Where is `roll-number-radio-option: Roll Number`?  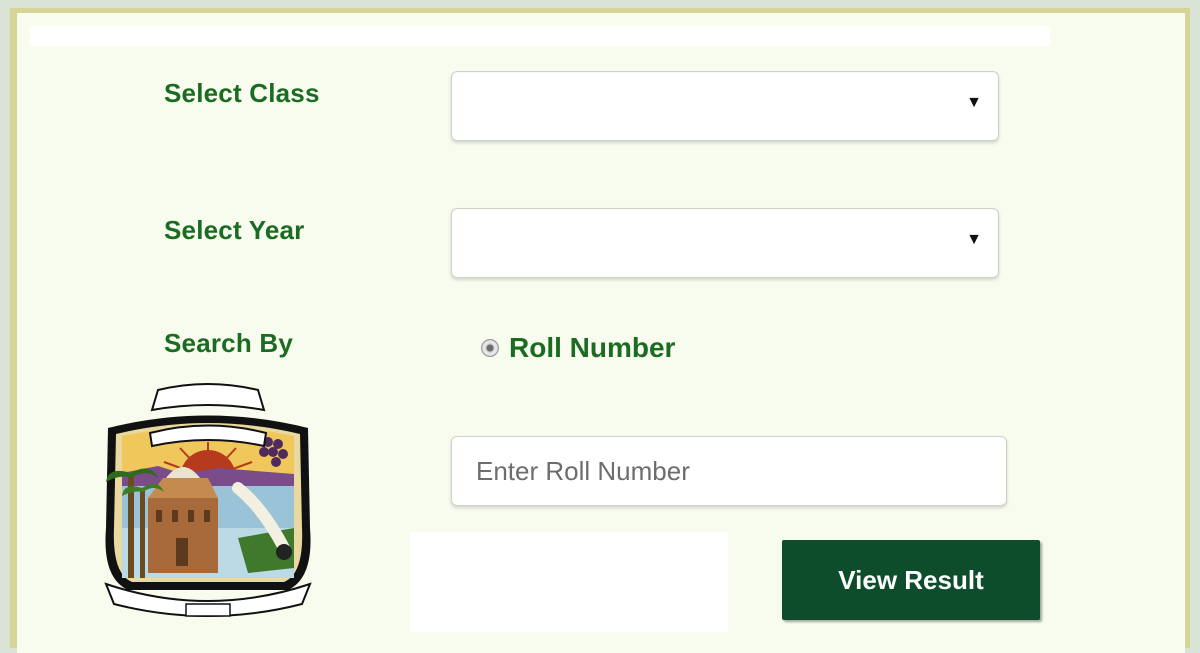 roll-number-radio-option: Roll Number is located at coordinates (578, 348).